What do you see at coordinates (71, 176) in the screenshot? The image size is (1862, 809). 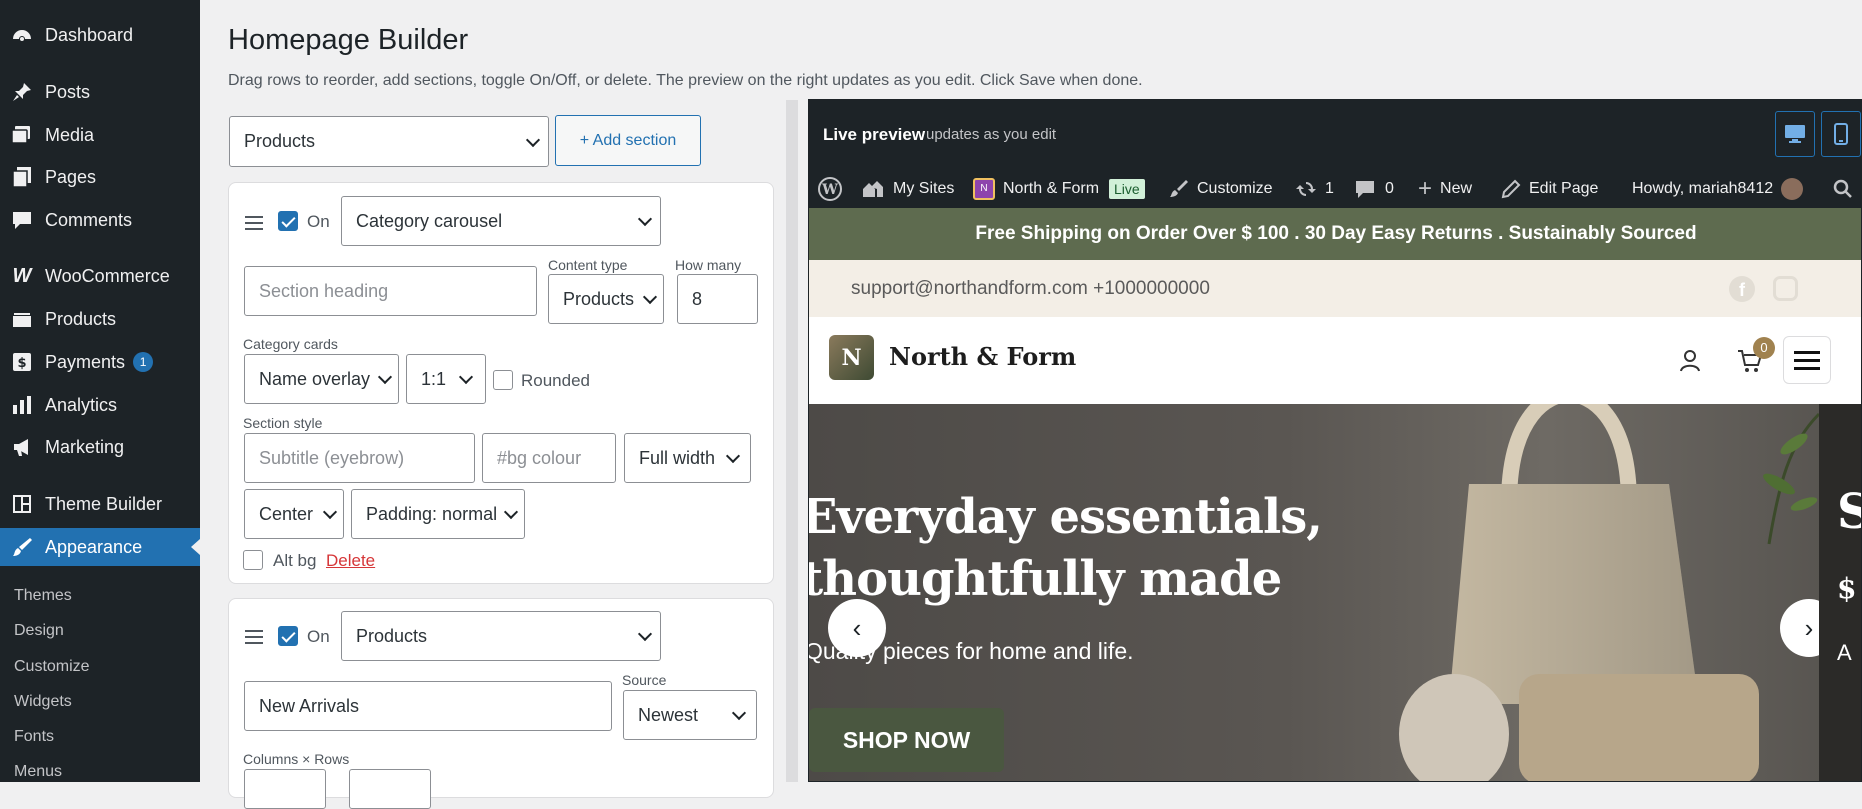 I see `sidebar-item-label: Pages` at bounding box center [71, 176].